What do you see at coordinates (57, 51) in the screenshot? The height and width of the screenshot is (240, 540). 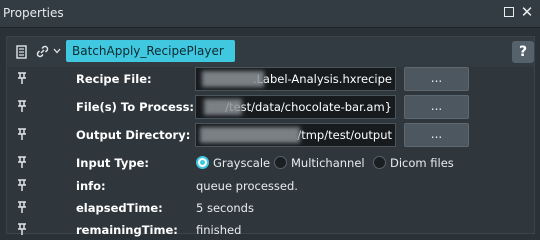 I see `chevron-down-icon` at bounding box center [57, 51].